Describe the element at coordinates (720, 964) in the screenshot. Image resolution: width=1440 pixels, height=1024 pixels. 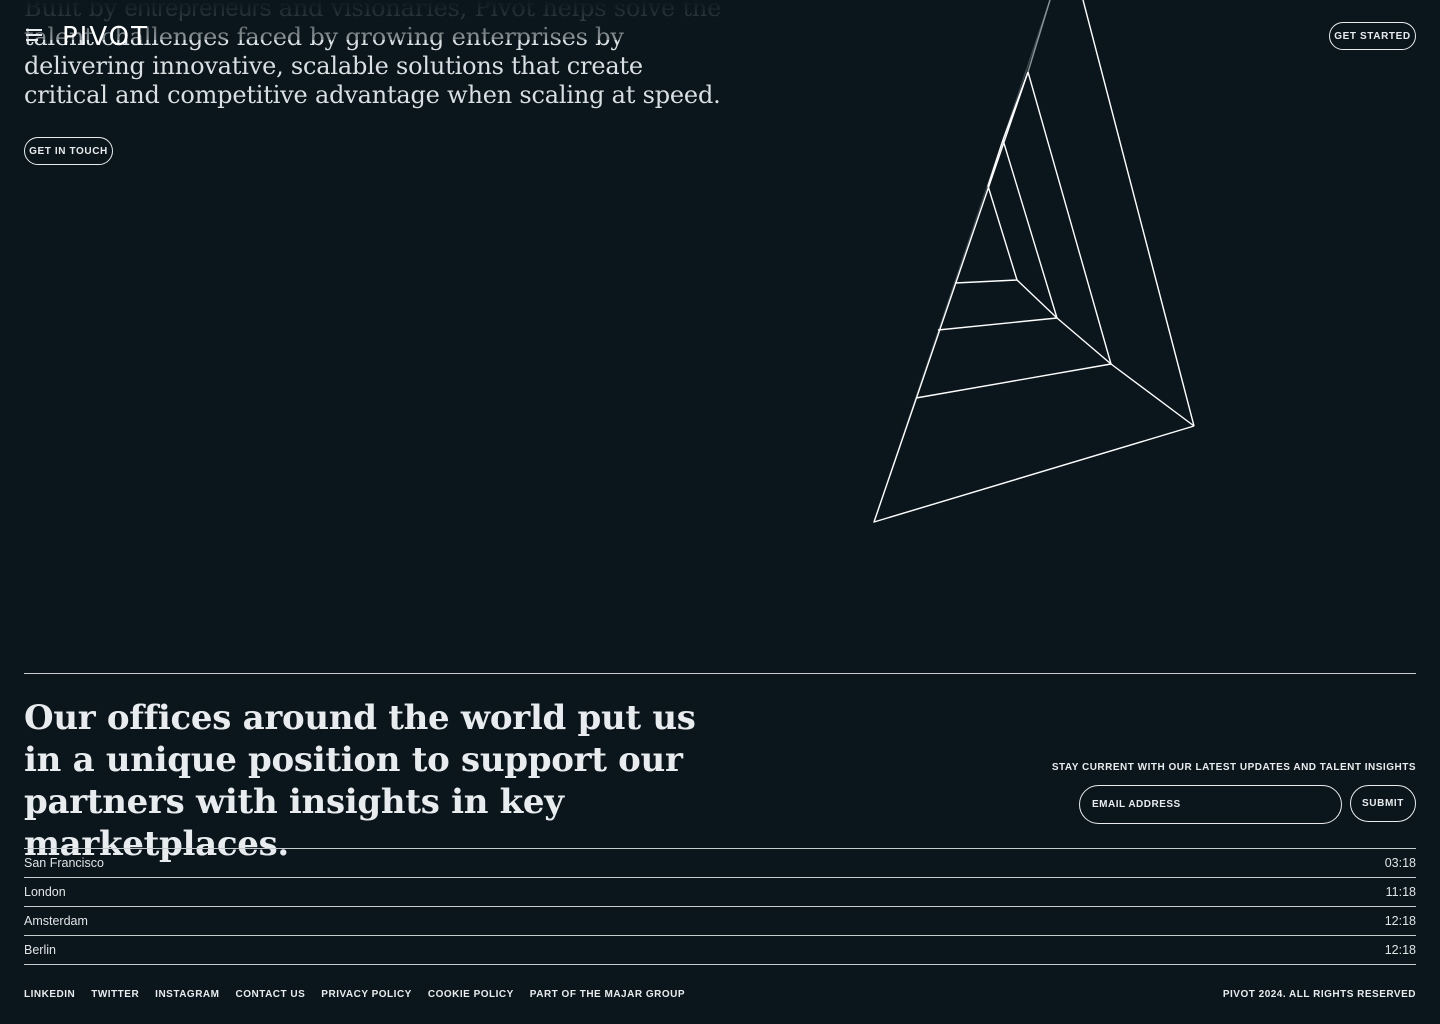
I see `list-divider` at that location.